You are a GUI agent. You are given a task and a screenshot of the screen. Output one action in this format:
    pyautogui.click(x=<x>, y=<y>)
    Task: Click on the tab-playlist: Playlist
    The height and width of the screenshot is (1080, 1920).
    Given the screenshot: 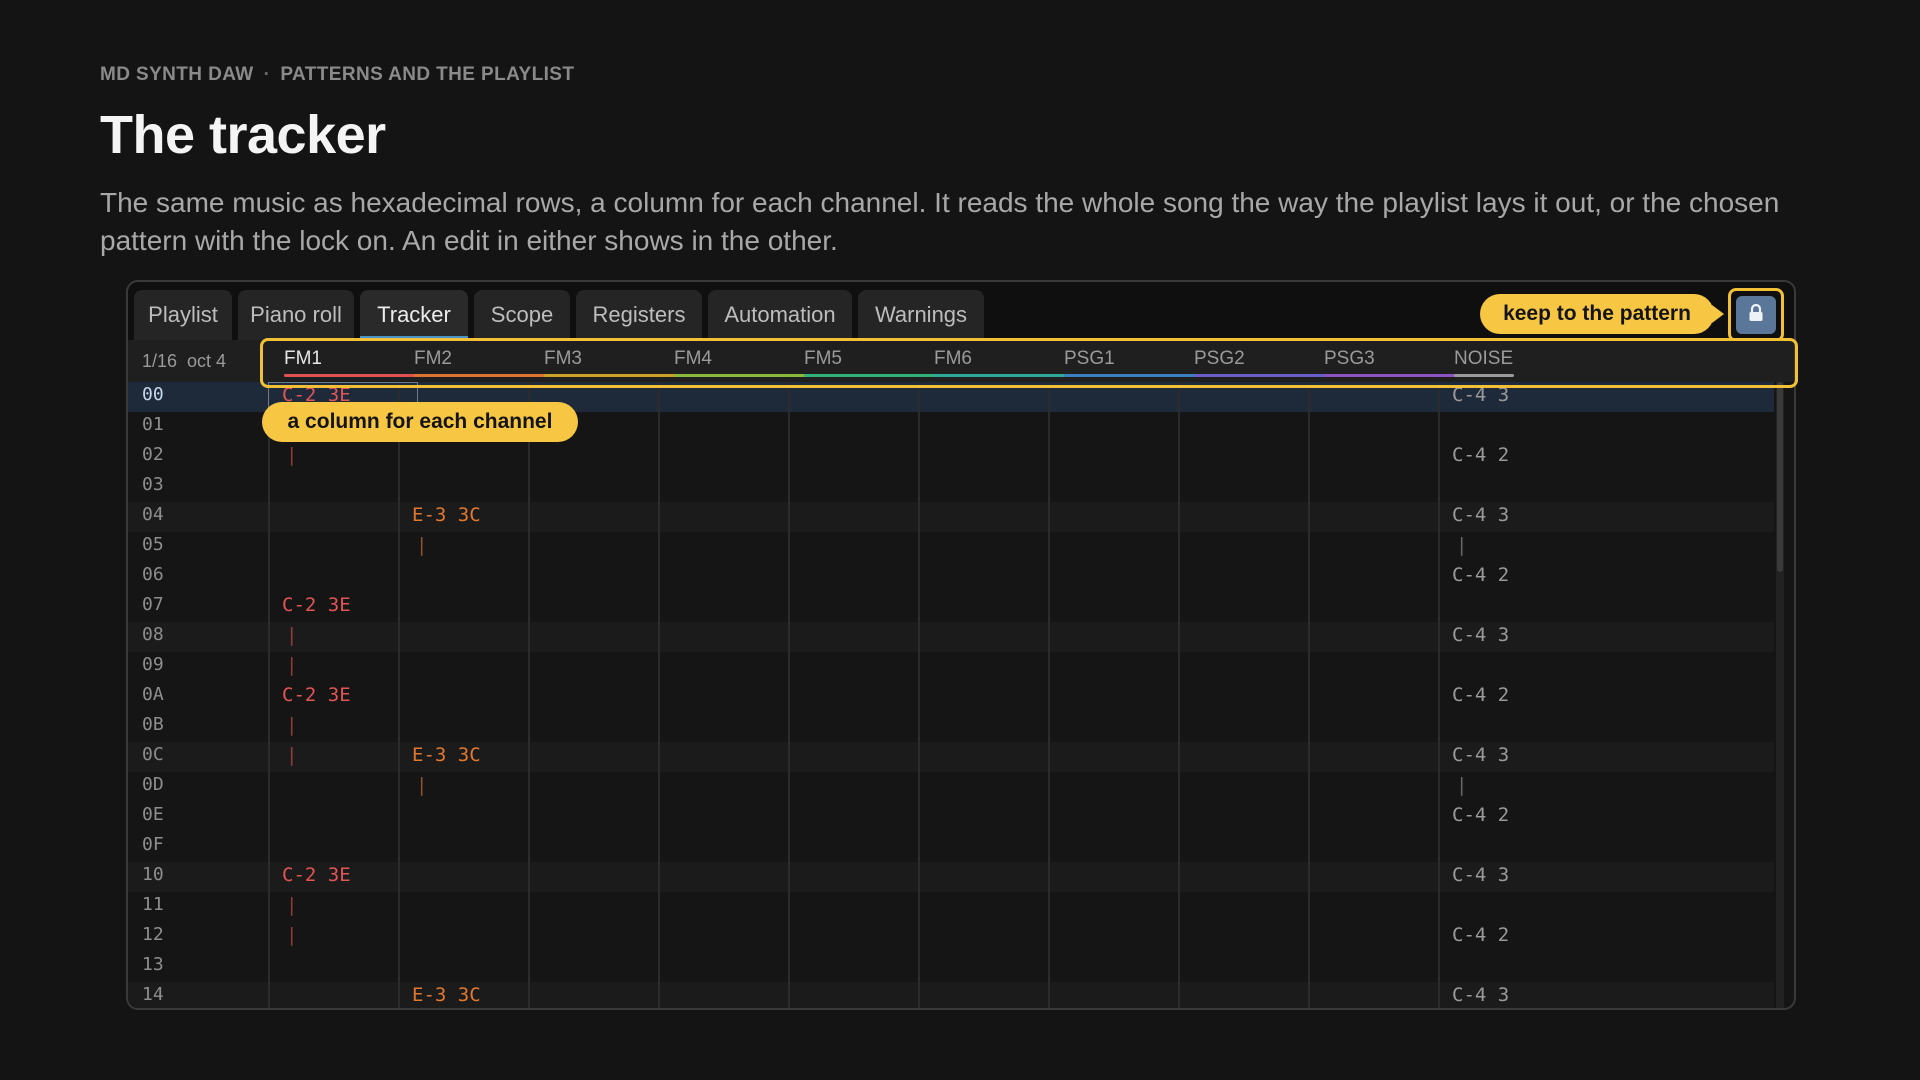 What is the action you would take?
    pyautogui.click(x=183, y=315)
    